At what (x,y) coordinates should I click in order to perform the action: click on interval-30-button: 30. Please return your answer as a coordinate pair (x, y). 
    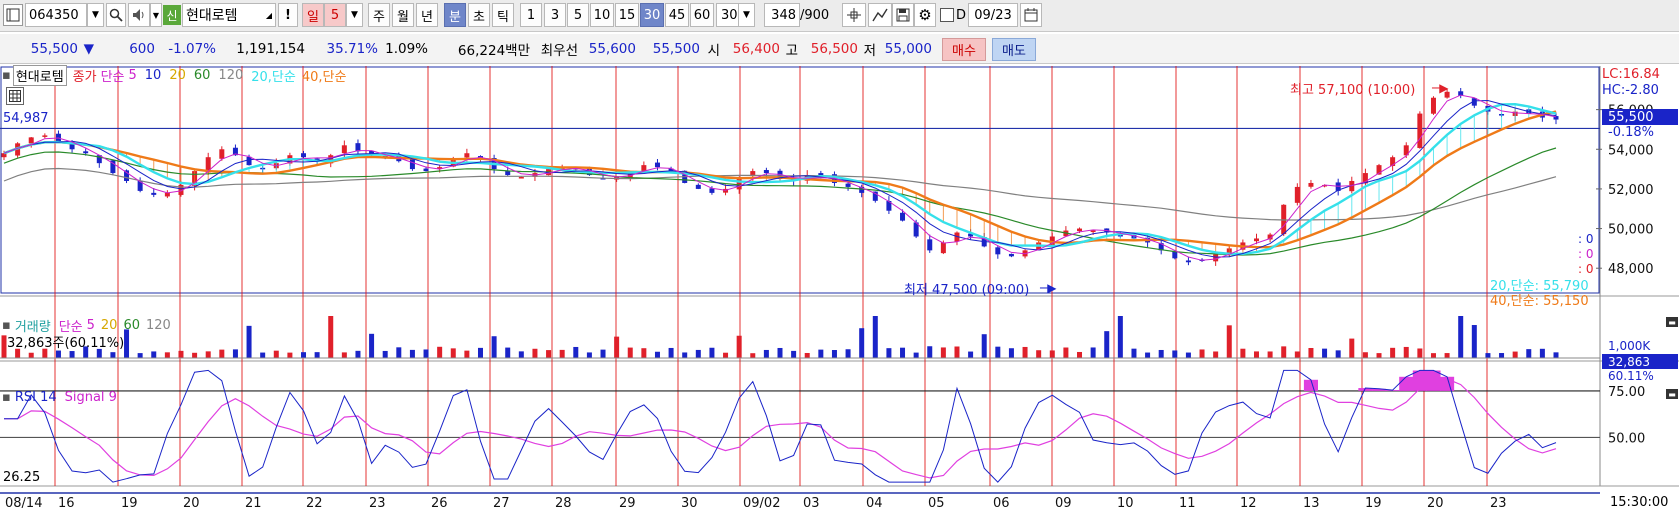
    Looking at the image, I should click on (652, 15).